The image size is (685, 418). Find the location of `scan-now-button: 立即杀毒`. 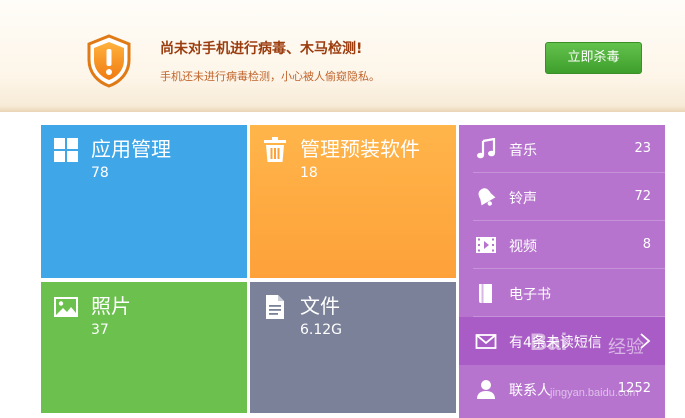

scan-now-button: 立即杀毒 is located at coordinates (593, 58).